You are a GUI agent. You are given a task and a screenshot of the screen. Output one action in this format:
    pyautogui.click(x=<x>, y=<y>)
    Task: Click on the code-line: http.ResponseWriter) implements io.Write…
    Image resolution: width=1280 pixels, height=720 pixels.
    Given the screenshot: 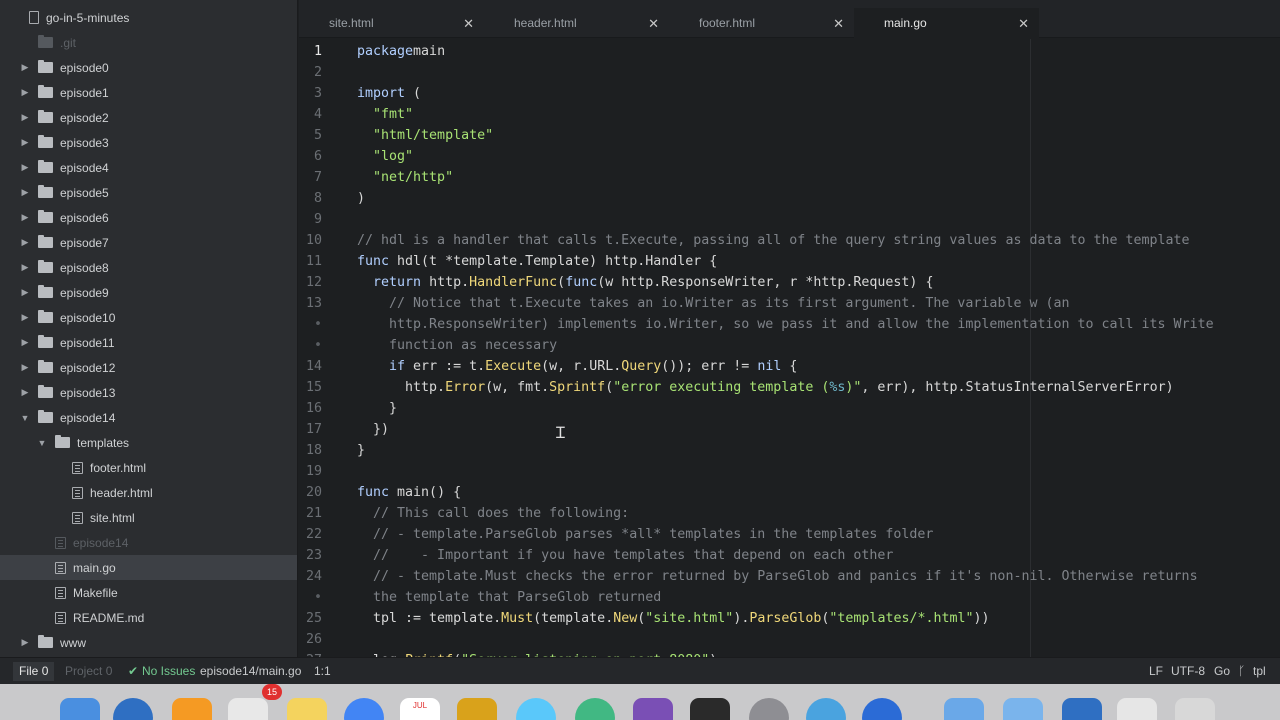 What is the action you would take?
    pyautogui.click(x=785, y=324)
    